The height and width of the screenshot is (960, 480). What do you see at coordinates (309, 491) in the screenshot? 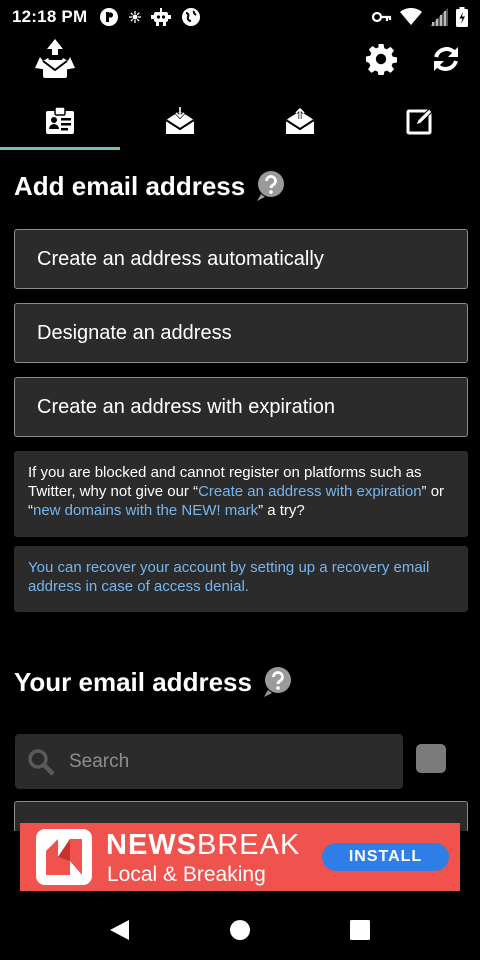
I see `expiration-link: Create an address with expiration` at bounding box center [309, 491].